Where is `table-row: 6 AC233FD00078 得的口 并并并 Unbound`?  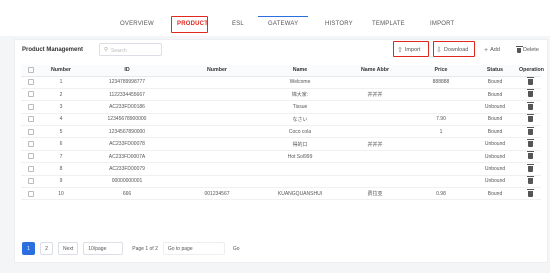 table-row: 6 AC233FD00078 得的口 并并并 Unbound is located at coordinates (281, 144).